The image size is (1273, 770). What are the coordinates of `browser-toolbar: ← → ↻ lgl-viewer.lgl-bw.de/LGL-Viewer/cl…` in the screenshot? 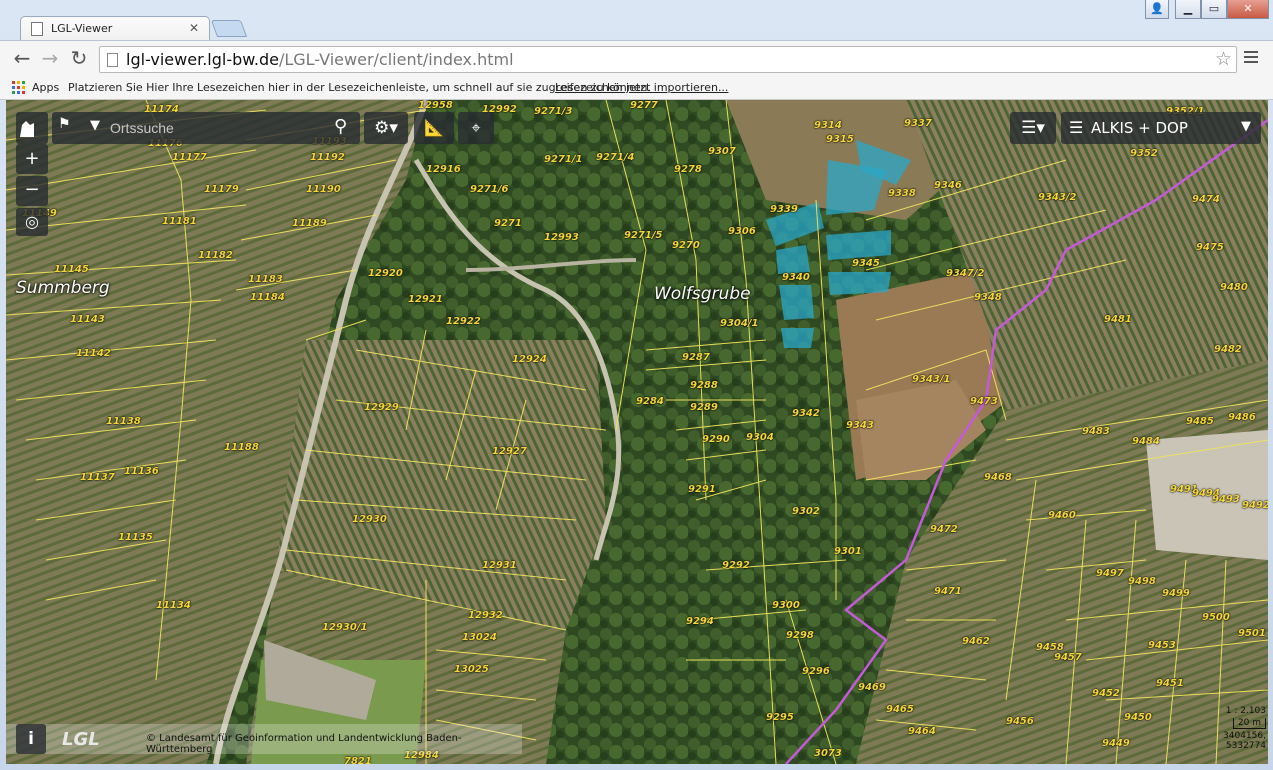 It's located at (636, 58).